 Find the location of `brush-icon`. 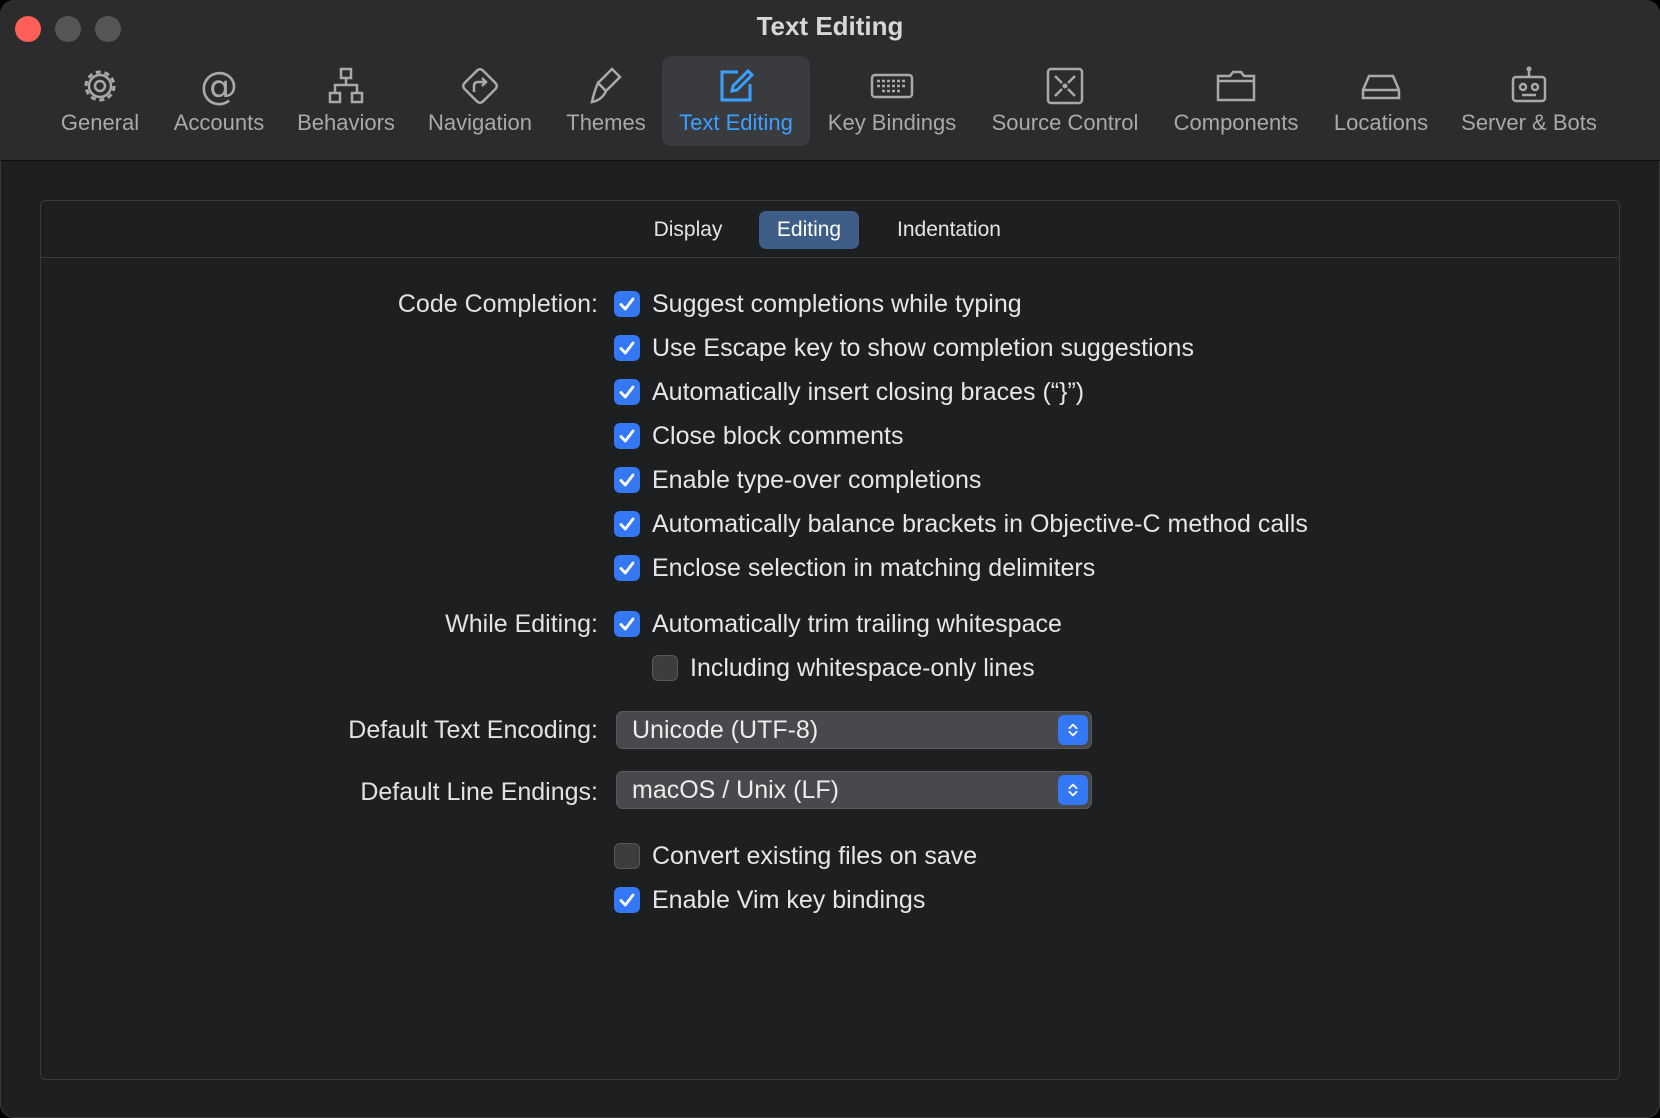

brush-icon is located at coordinates (606, 85).